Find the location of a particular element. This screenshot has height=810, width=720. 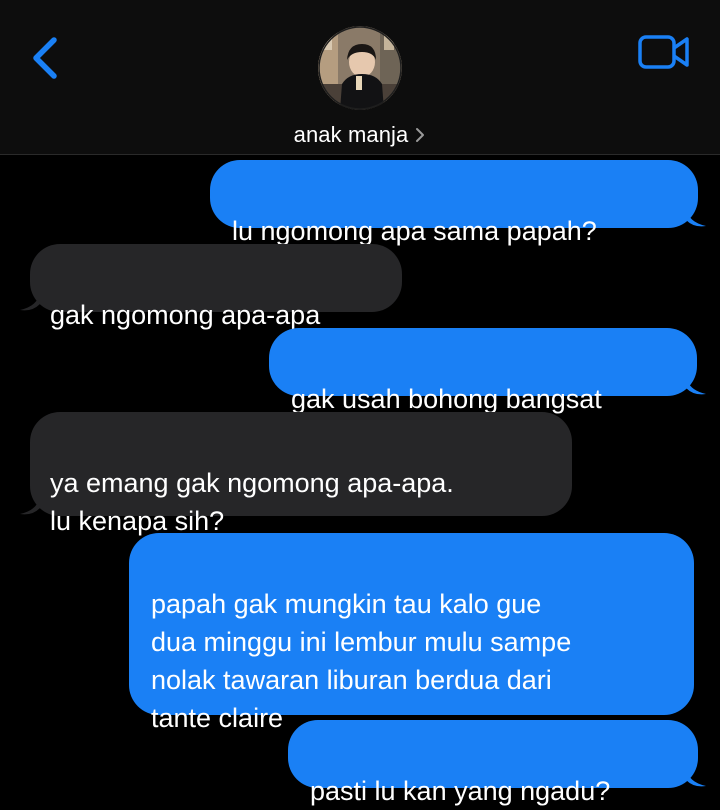

contact-name-button: anak manja is located at coordinates (360, 135).